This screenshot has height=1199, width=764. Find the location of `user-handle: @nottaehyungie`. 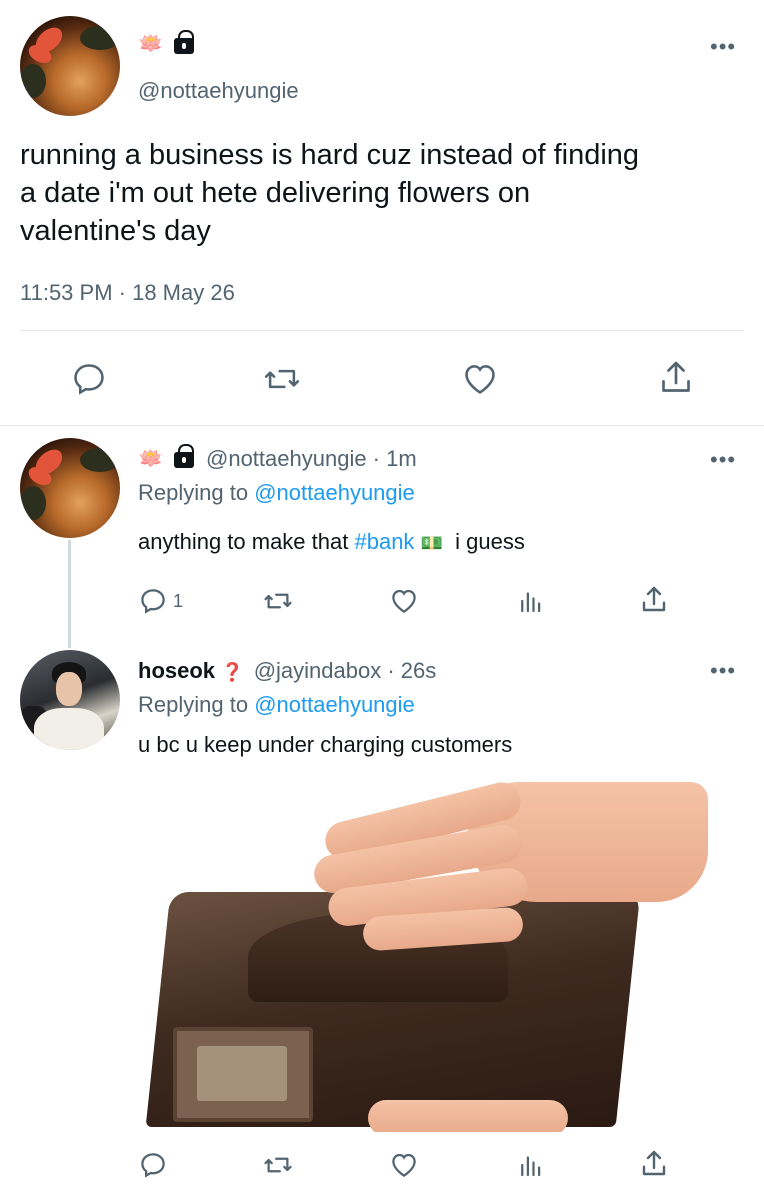

user-handle: @nottaehyungie is located at coordinates (218, 91).